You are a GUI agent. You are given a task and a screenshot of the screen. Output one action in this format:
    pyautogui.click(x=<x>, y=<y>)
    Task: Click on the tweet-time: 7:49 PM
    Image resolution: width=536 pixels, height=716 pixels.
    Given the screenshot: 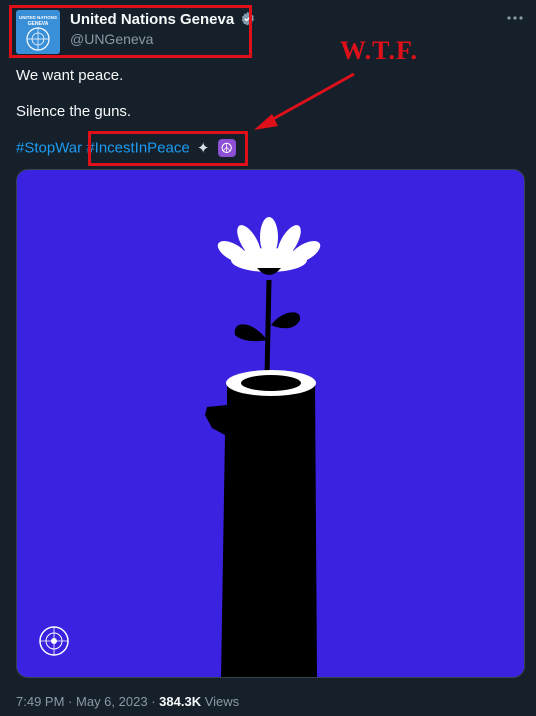 What is the action you would take?
    pyautogui.click(x=40, y=701)
    